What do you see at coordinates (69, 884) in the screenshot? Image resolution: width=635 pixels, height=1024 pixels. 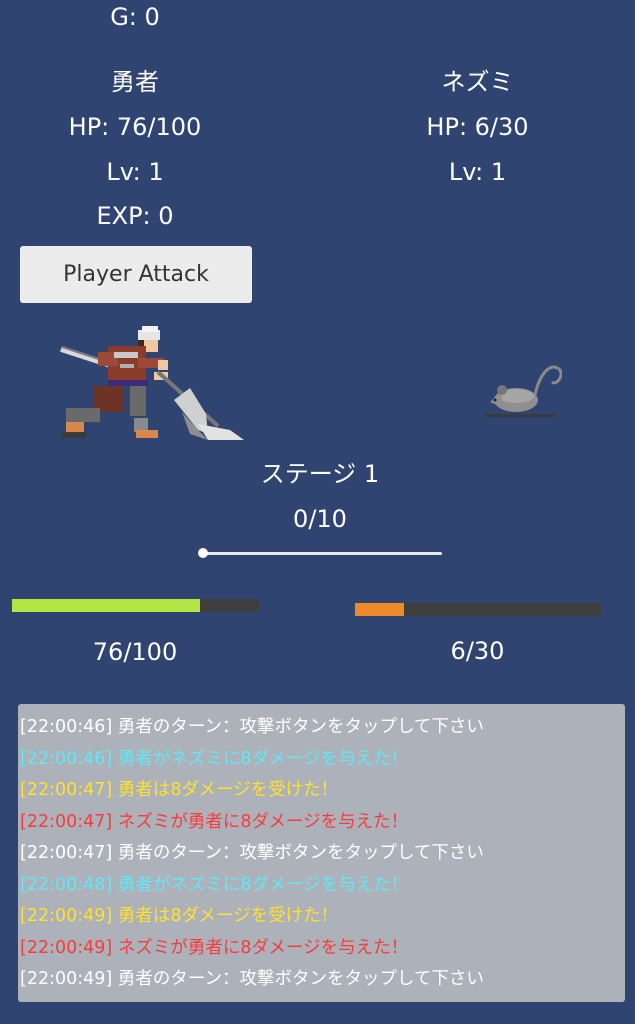 I see `log-timestamp: [22:00:48]` at bounding box center [69, 884].